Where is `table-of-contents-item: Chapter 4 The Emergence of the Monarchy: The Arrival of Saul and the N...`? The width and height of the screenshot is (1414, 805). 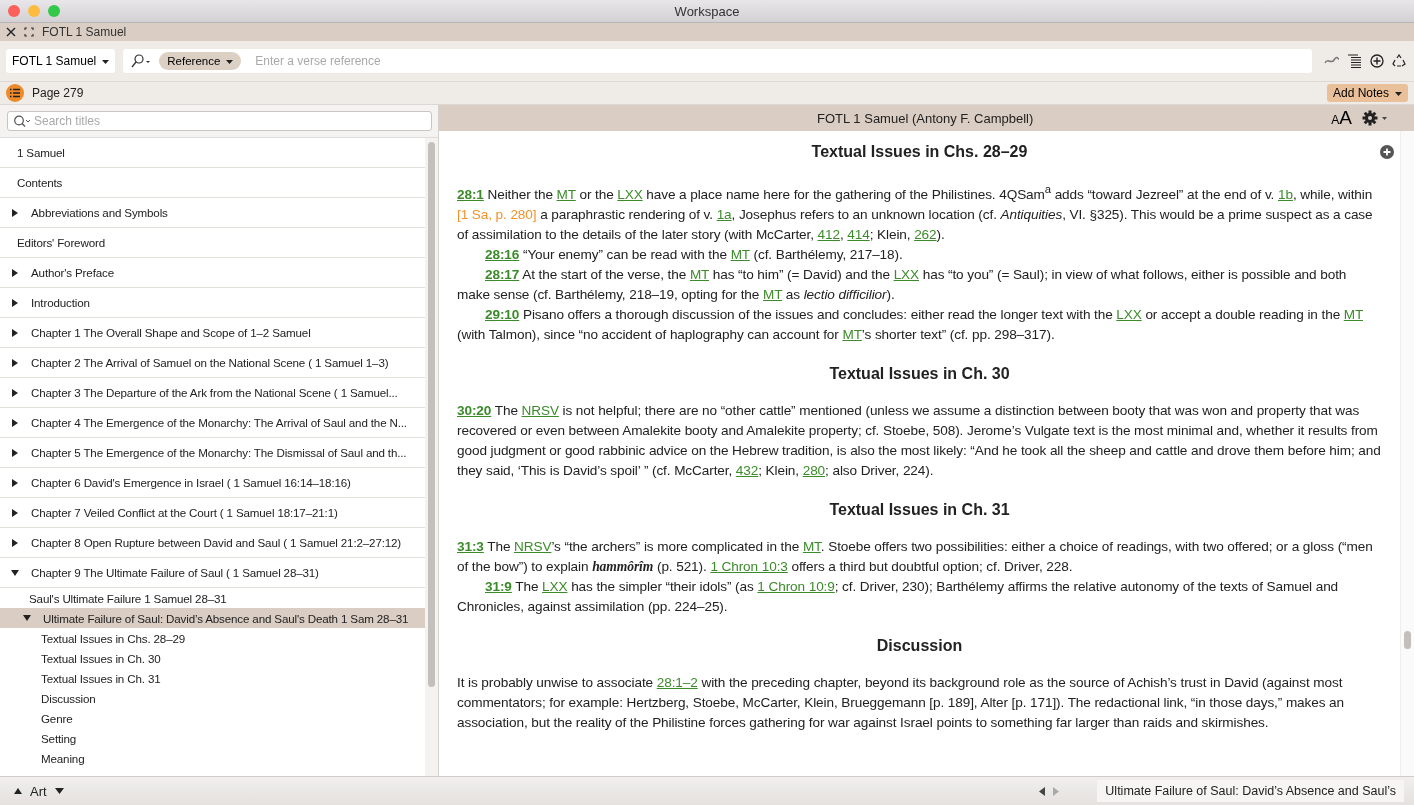 table-of-contents-item: Chapter 4 The Emergence of the Monarchy: The Arrival of Saul and the N... is located at coordinates (212, 423).